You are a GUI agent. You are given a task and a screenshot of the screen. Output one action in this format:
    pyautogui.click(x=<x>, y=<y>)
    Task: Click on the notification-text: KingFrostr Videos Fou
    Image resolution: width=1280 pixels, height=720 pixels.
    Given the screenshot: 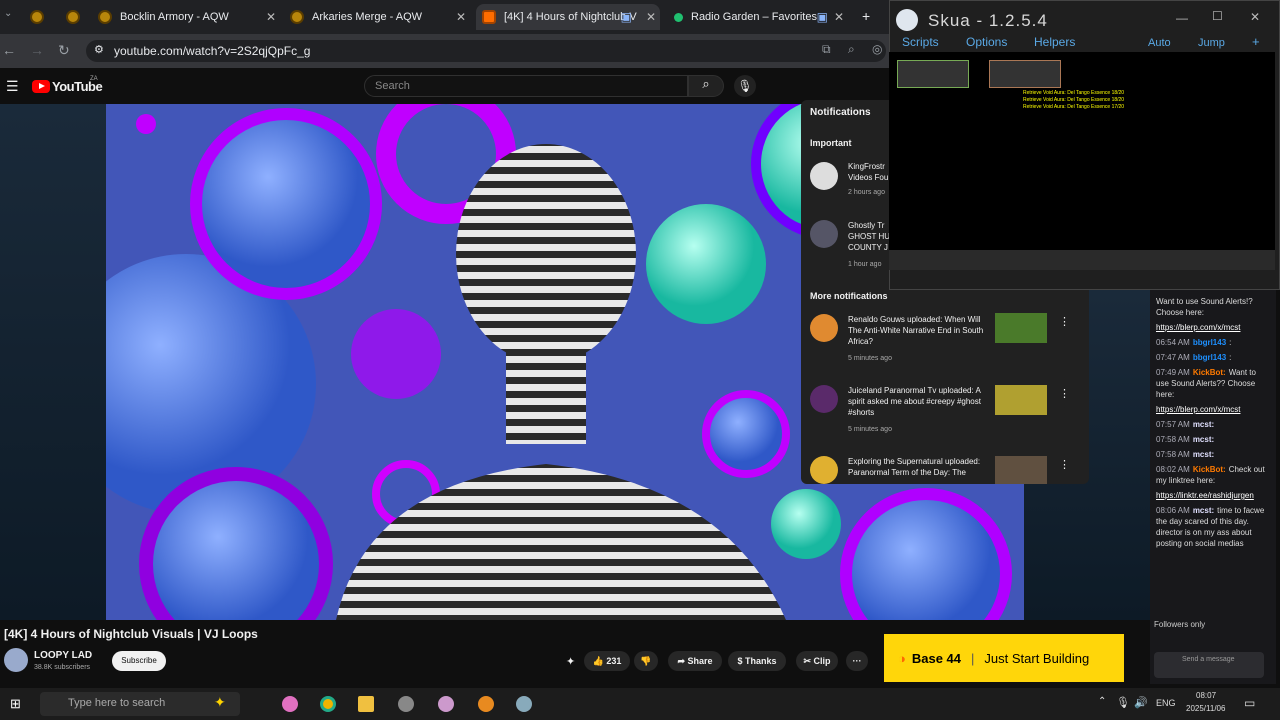 What is the action you would take?
    pyautogui.click(x=868, y=172)
    